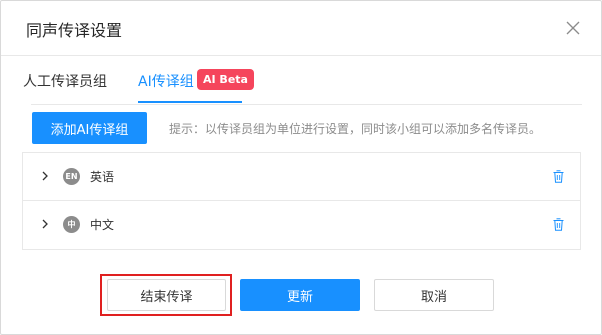 The height and width of the screenshot is (335, 602). What do you see at coordinates (225, 79) in the screenshot?
I see `ai-beta-badge: AI Beta` at bounding box center [225, 79].